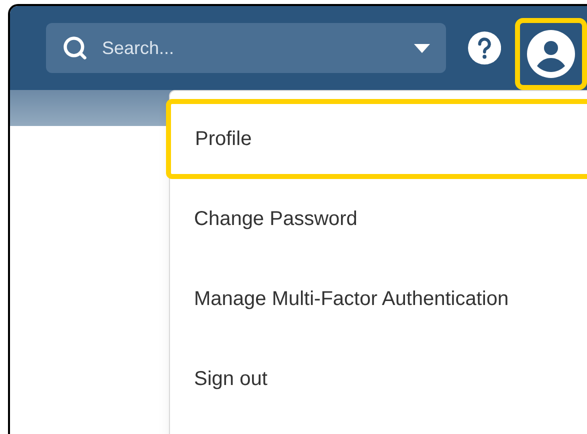 The height and width of the screenshot is (434, 587). I want to click on search-icon, so click(75, 48).